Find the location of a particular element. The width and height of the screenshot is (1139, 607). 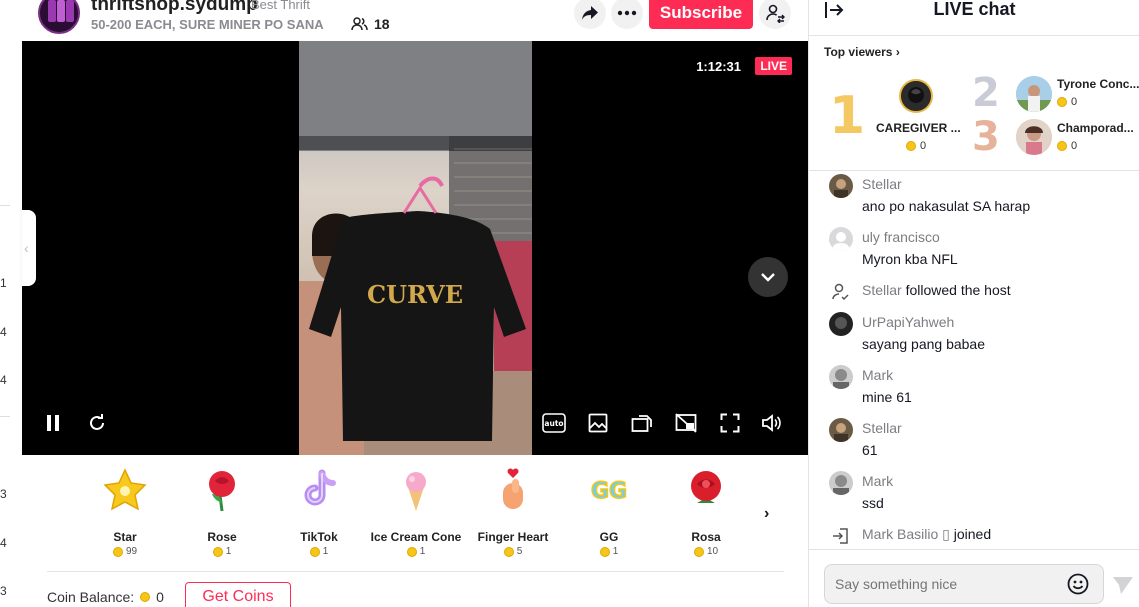

follow-event-icon is located at coordinates (841, 292).